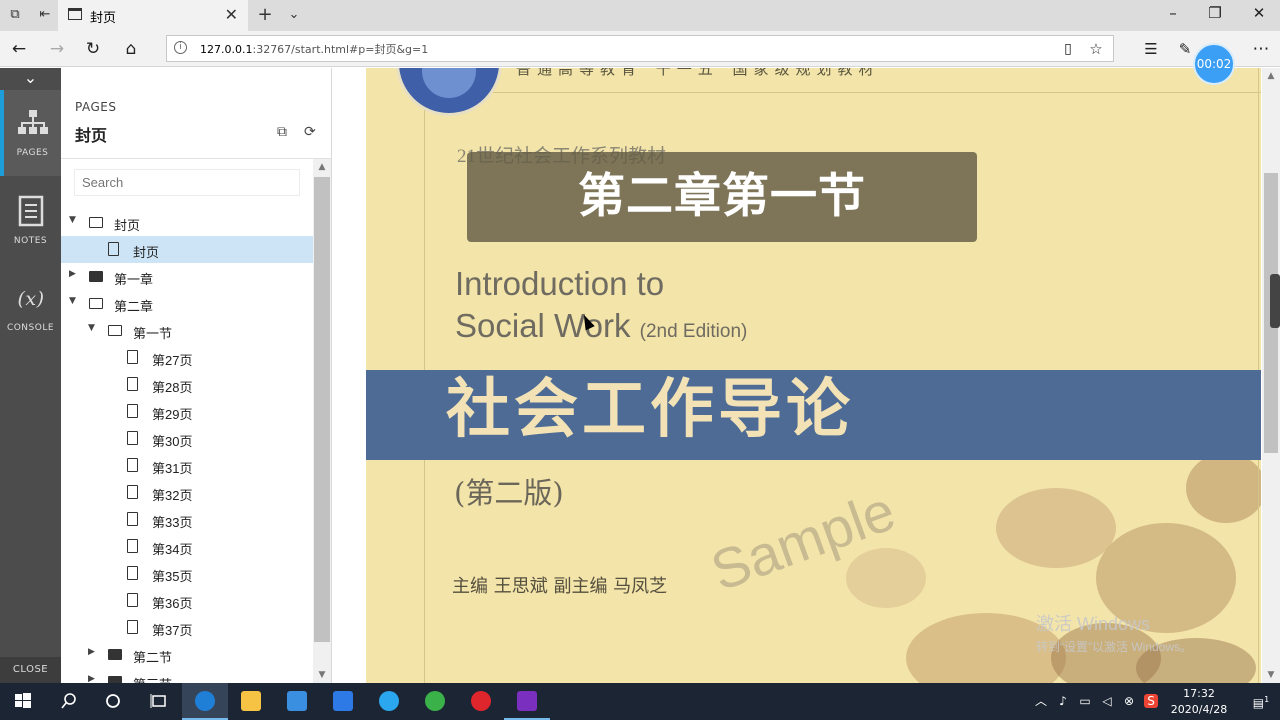 The image size is (1280, 720). I want to click on collapse-chevron-icon: ⌄, so click(30, 79).